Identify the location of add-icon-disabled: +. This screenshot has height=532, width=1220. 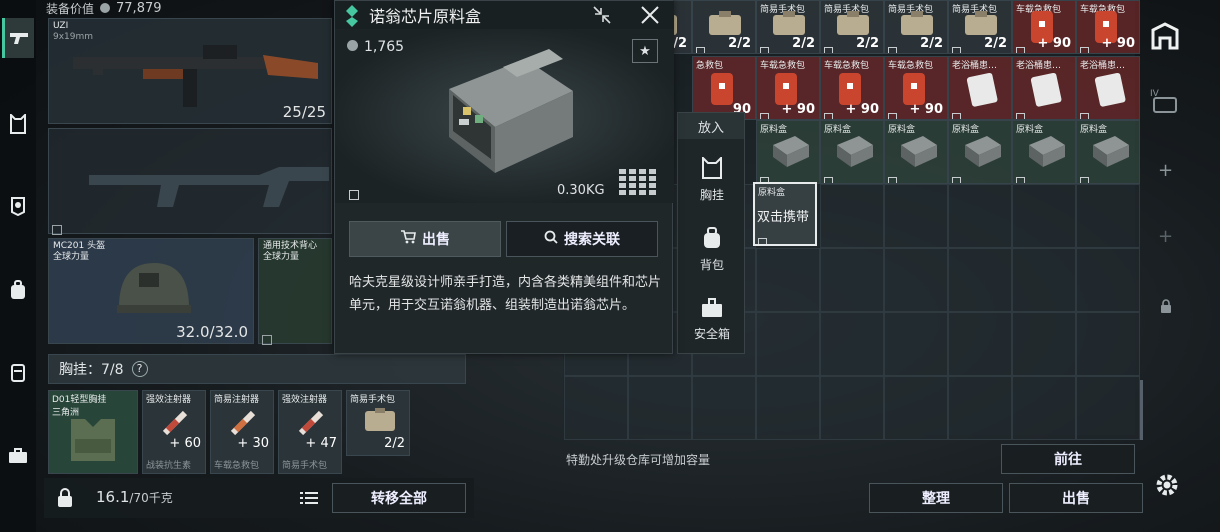
(1166, 236).